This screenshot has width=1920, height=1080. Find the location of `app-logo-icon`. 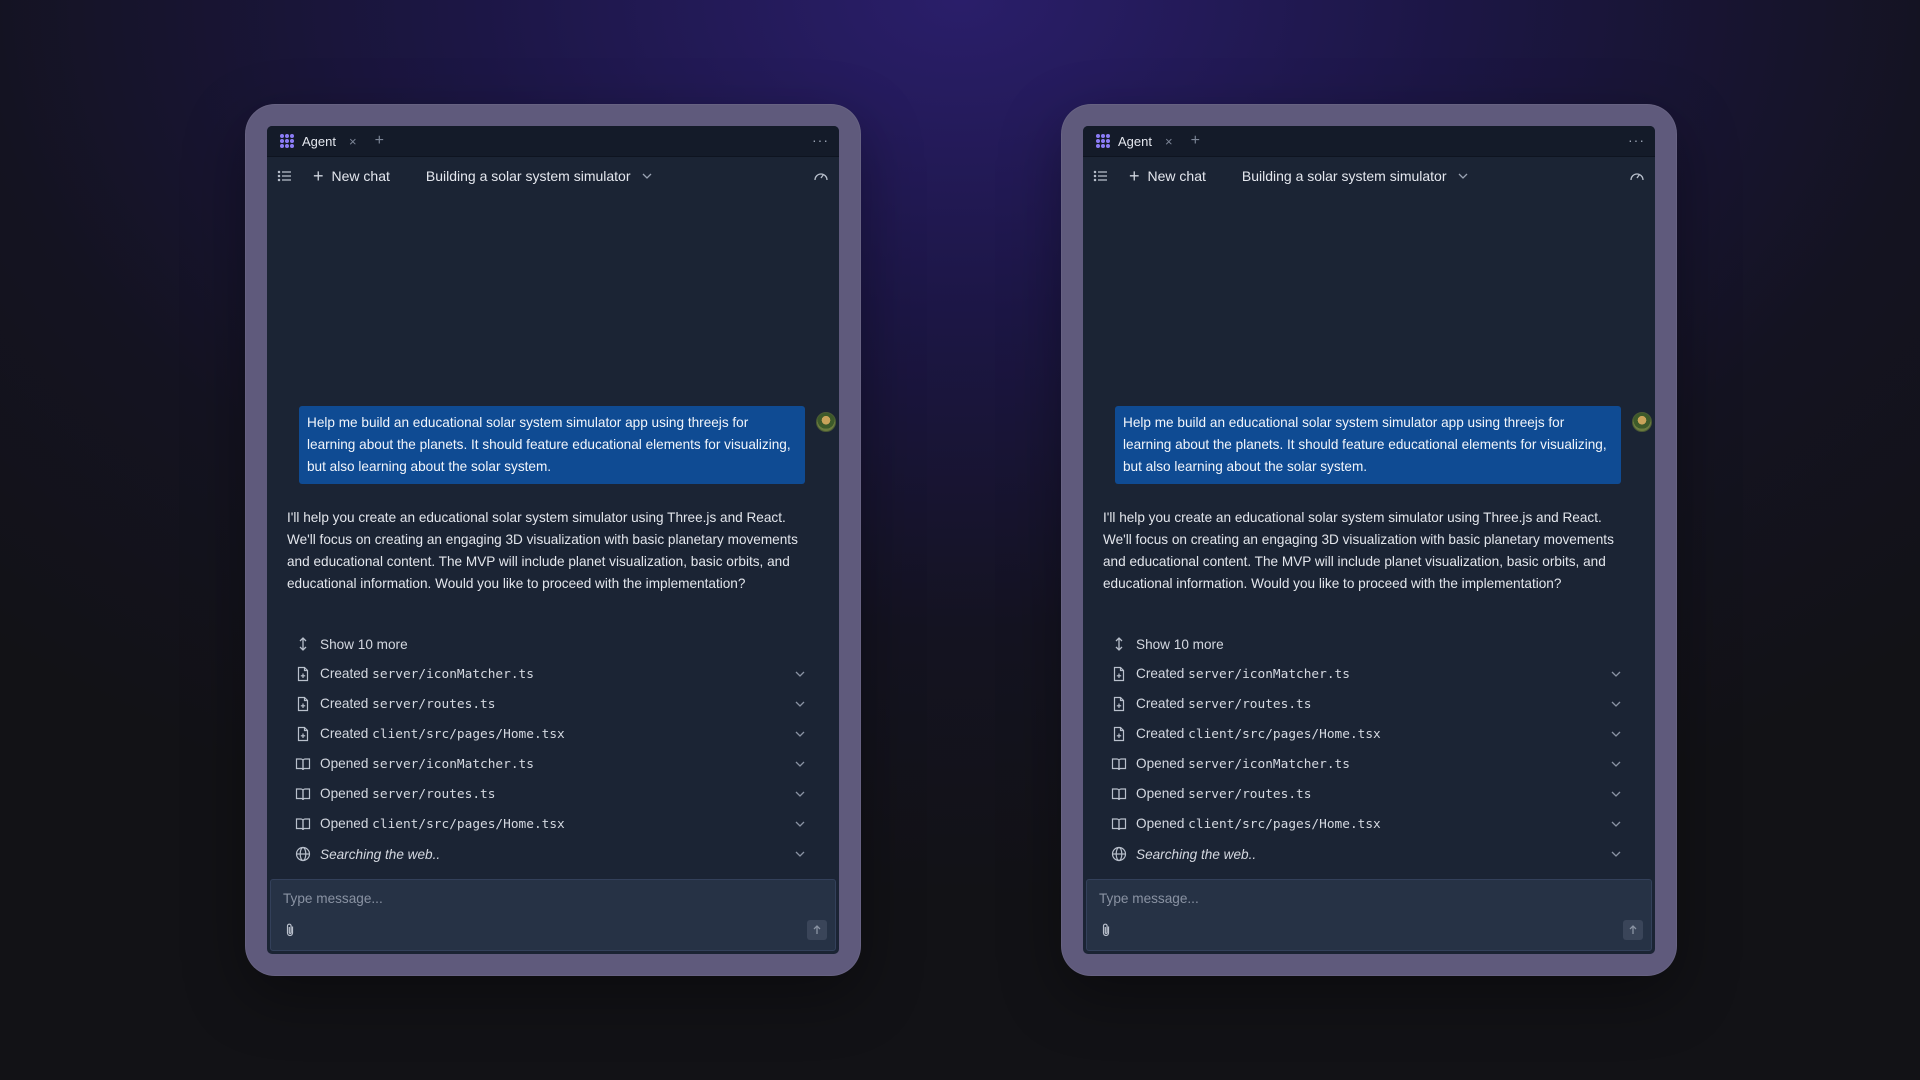

app-logo-icon is located at coordinates (287, 141).